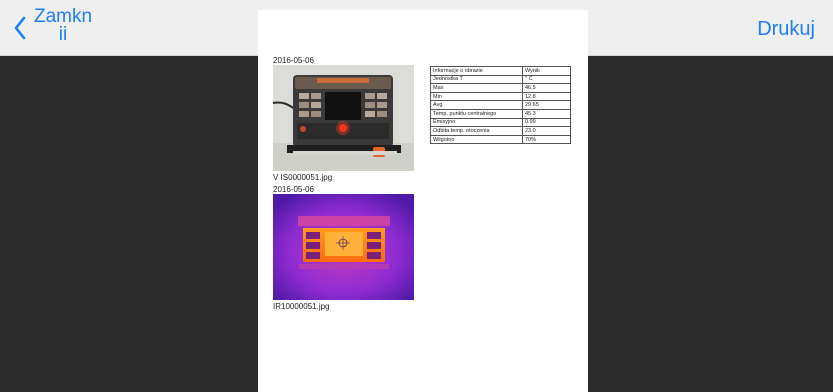 The height and width of the screenshot is (392, 833). What do you see at coordinates (476, 139) in the screenshot?
I see `table-cell: Wilgotno` at bounding box center [476, 139].